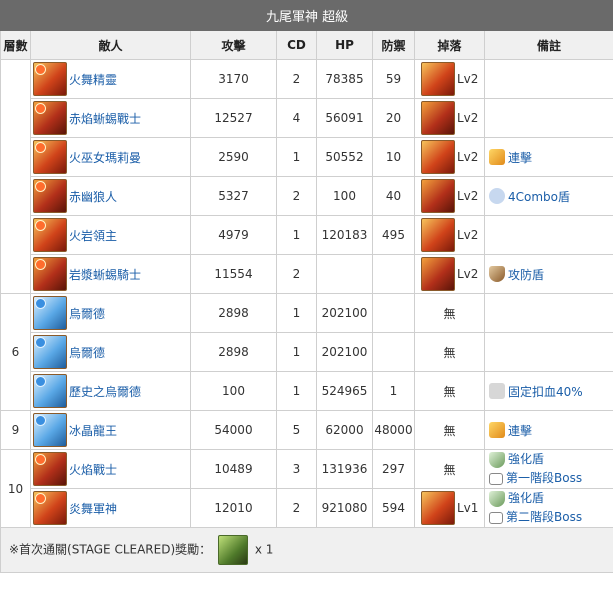 The image size is (613, 594). What do you see at coordinates (548, 508) in the screenshot?
I see `notes-cell: 強化盾 第二階段Boss` at bounding box center [548, 508].